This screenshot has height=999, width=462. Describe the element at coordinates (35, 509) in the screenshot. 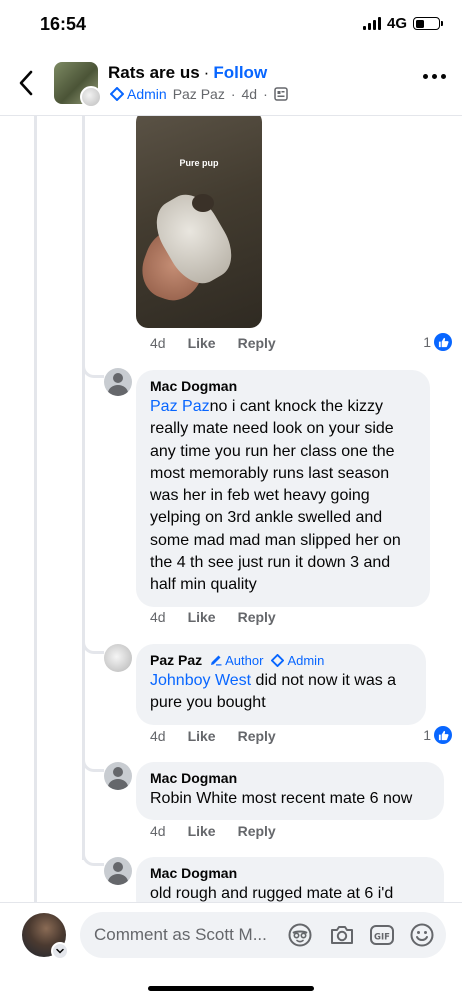

I see `thread-line` at that location.